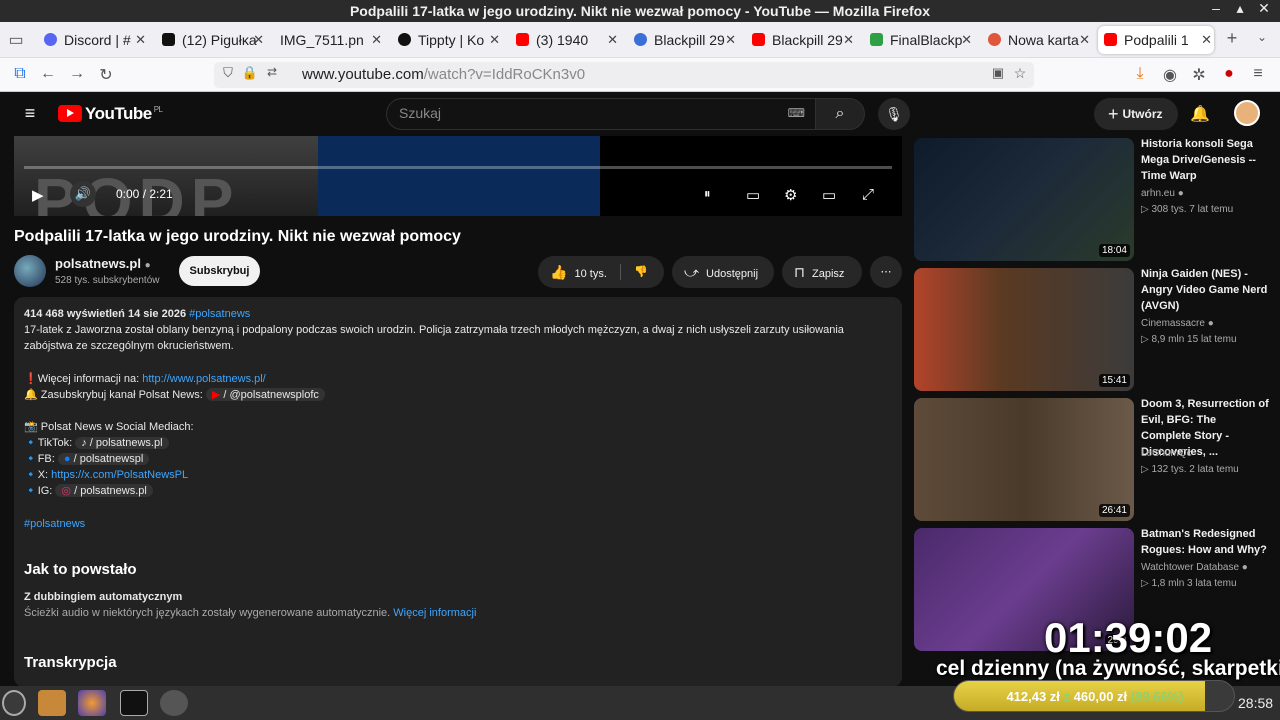  I want to click on lock-icon: 🔒, so click(250, 73).